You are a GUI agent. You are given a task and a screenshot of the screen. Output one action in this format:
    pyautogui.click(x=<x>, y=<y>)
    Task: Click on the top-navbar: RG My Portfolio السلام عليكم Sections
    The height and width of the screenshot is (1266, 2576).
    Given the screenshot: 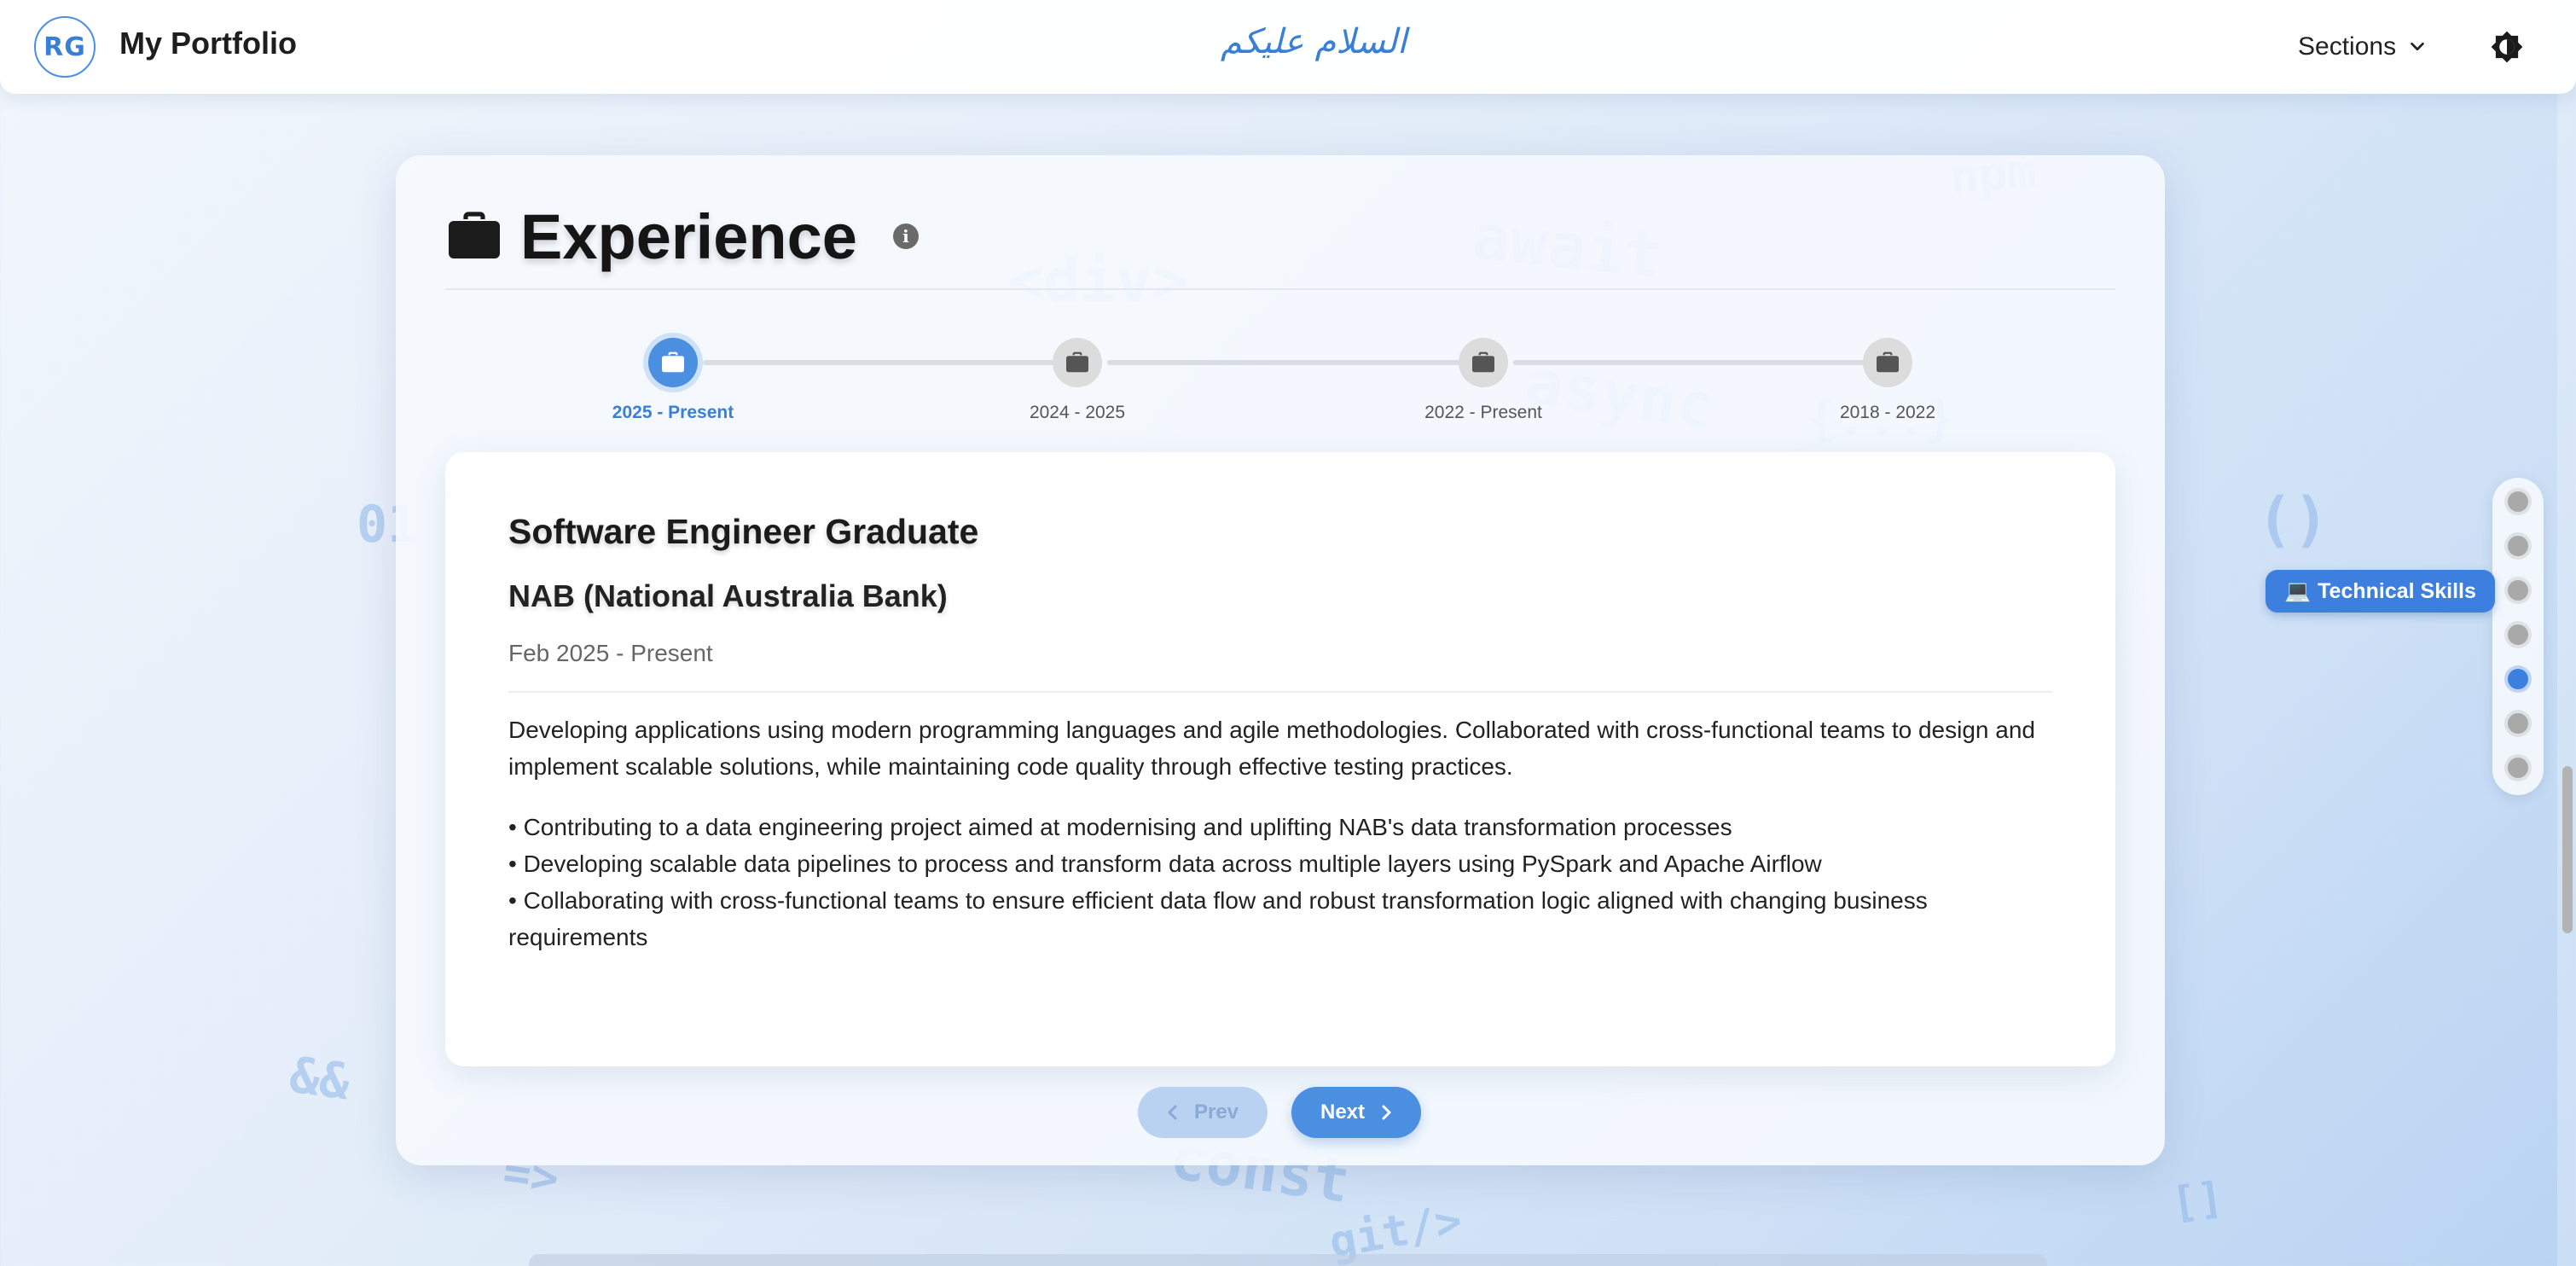 What is the action you would take?
    pyautogui.click(x=1288, y=47)
    